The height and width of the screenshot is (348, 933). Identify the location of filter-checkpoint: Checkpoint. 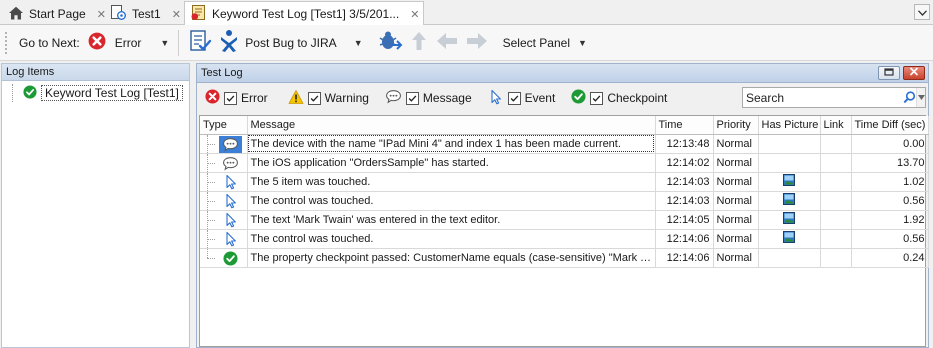
(619, 98).